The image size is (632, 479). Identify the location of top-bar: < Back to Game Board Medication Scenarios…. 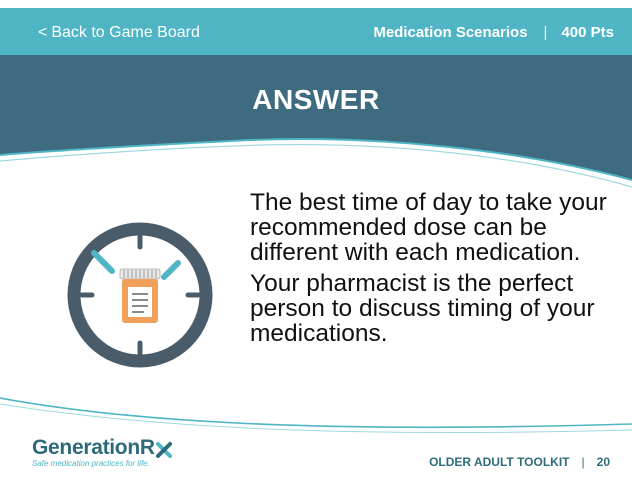
(316, 31).